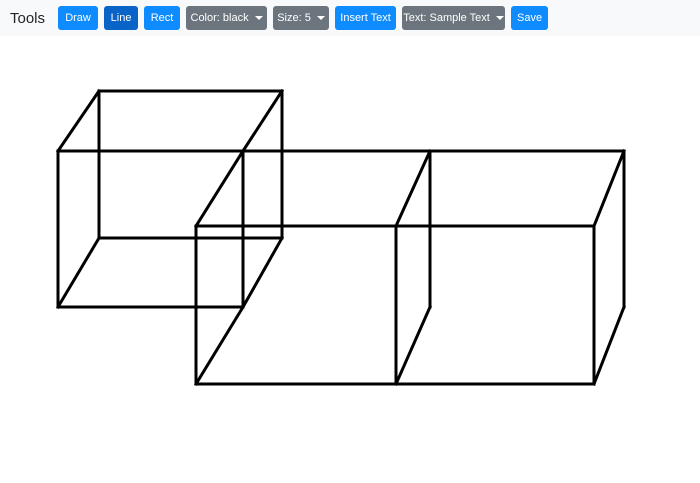 The image size is (700, 483). Describe the element at coordinates (446, 18) in the screenshot. I see `text-dropdown-label: Text: Sample Text` at that location.